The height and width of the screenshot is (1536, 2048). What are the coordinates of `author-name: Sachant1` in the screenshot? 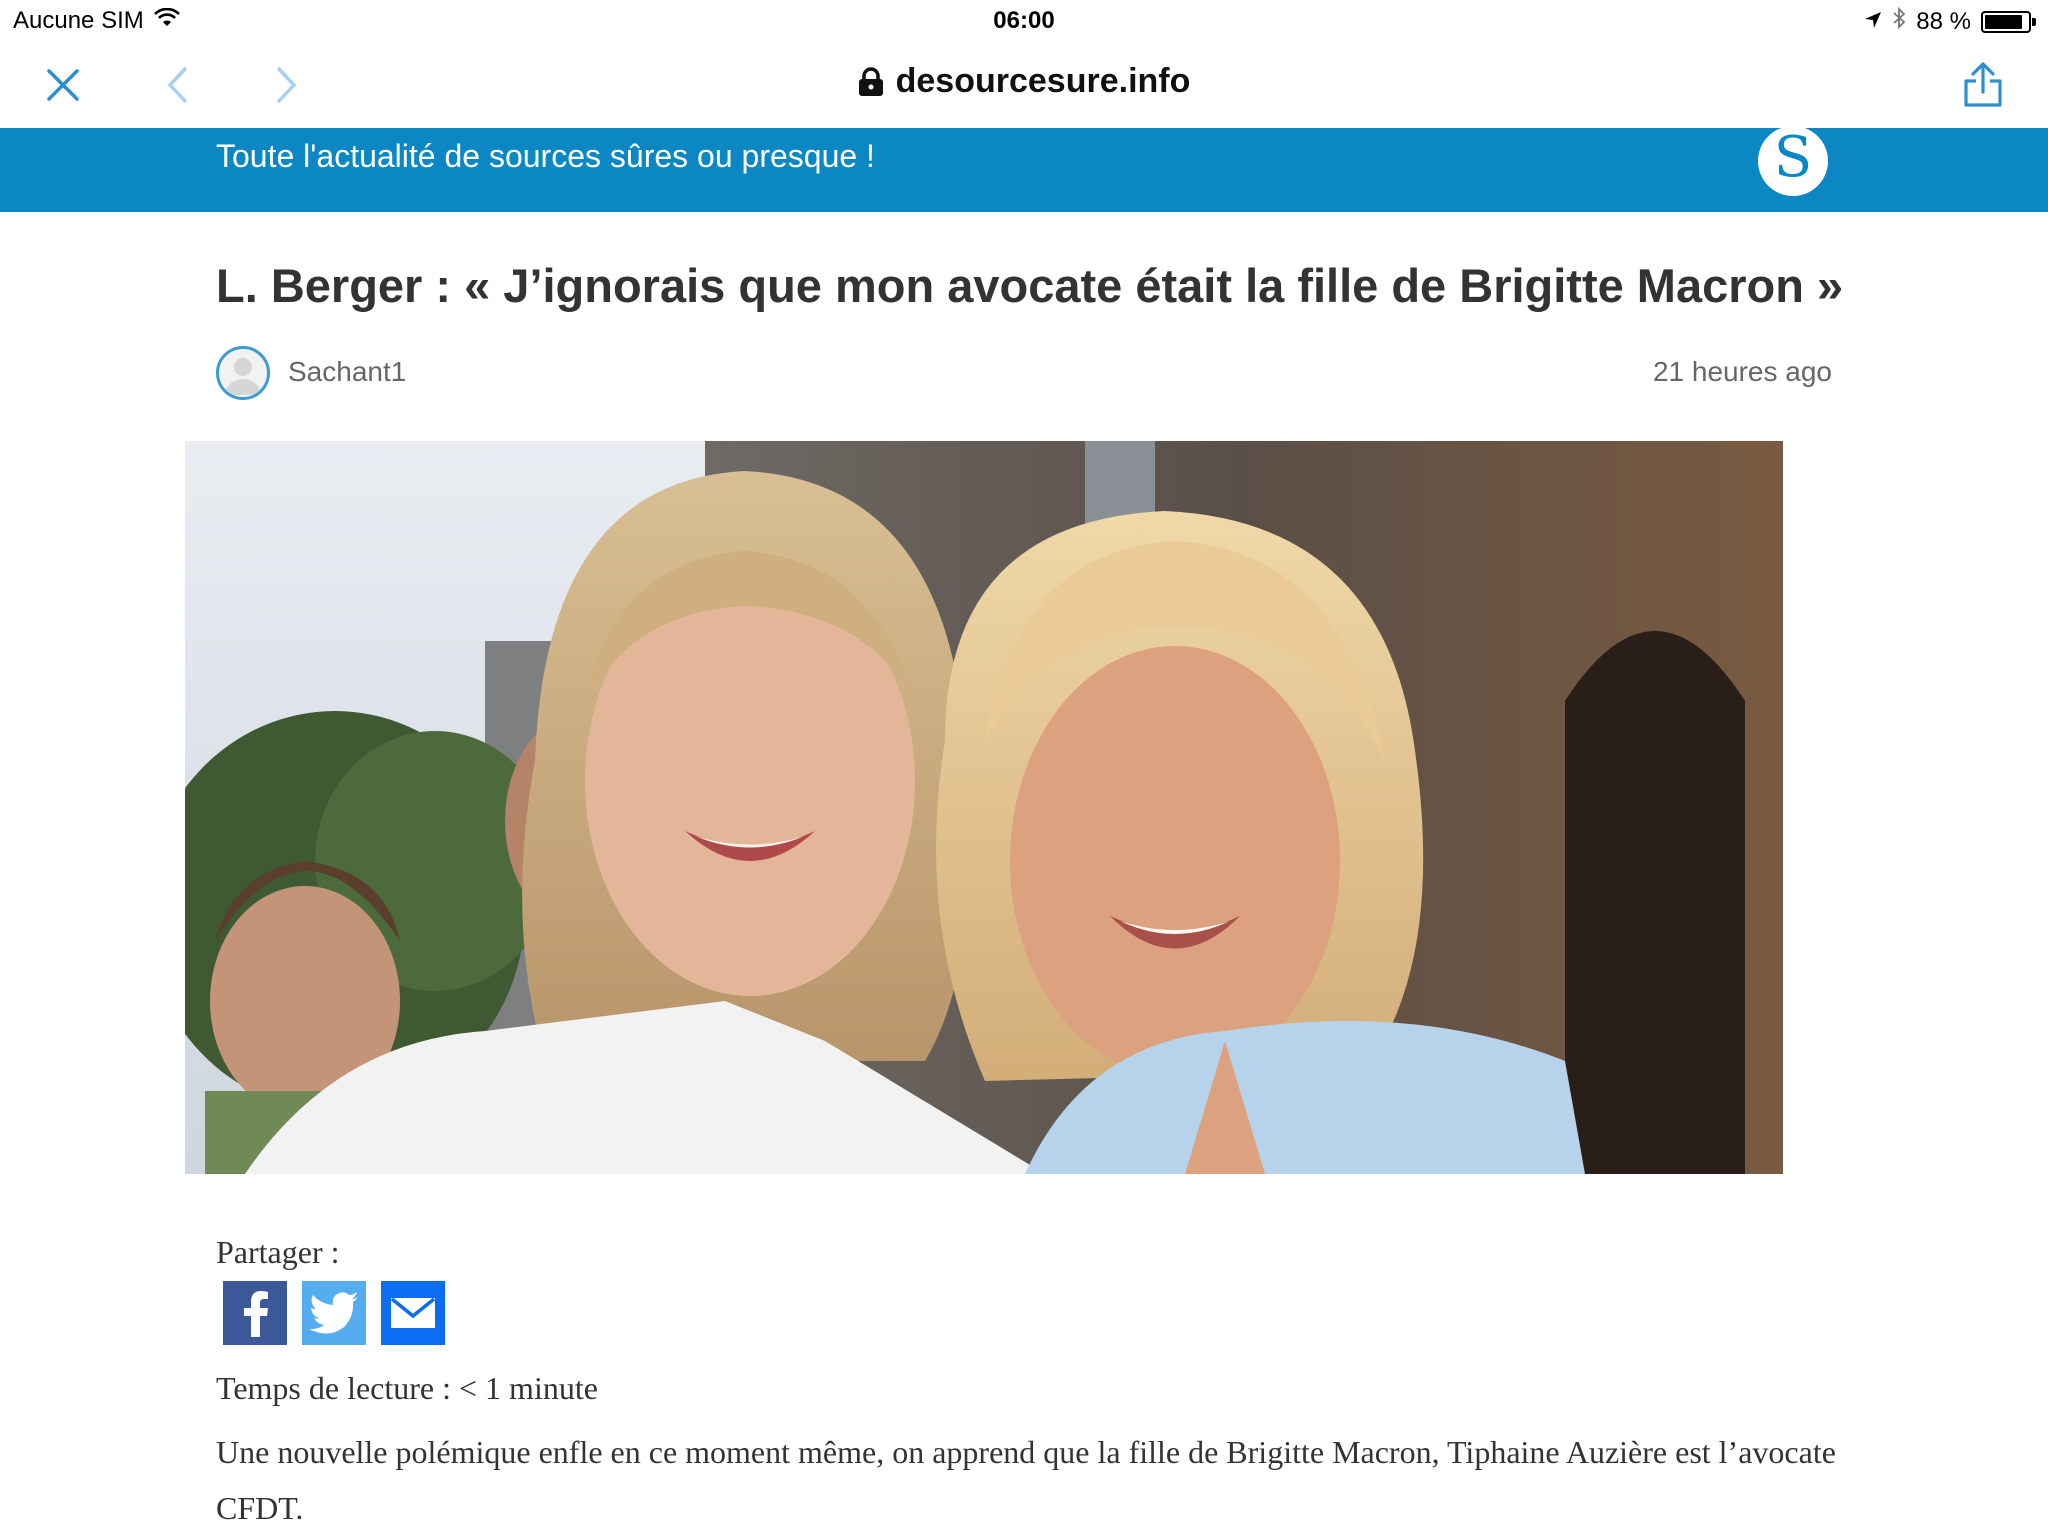 It's located at (347, 372).